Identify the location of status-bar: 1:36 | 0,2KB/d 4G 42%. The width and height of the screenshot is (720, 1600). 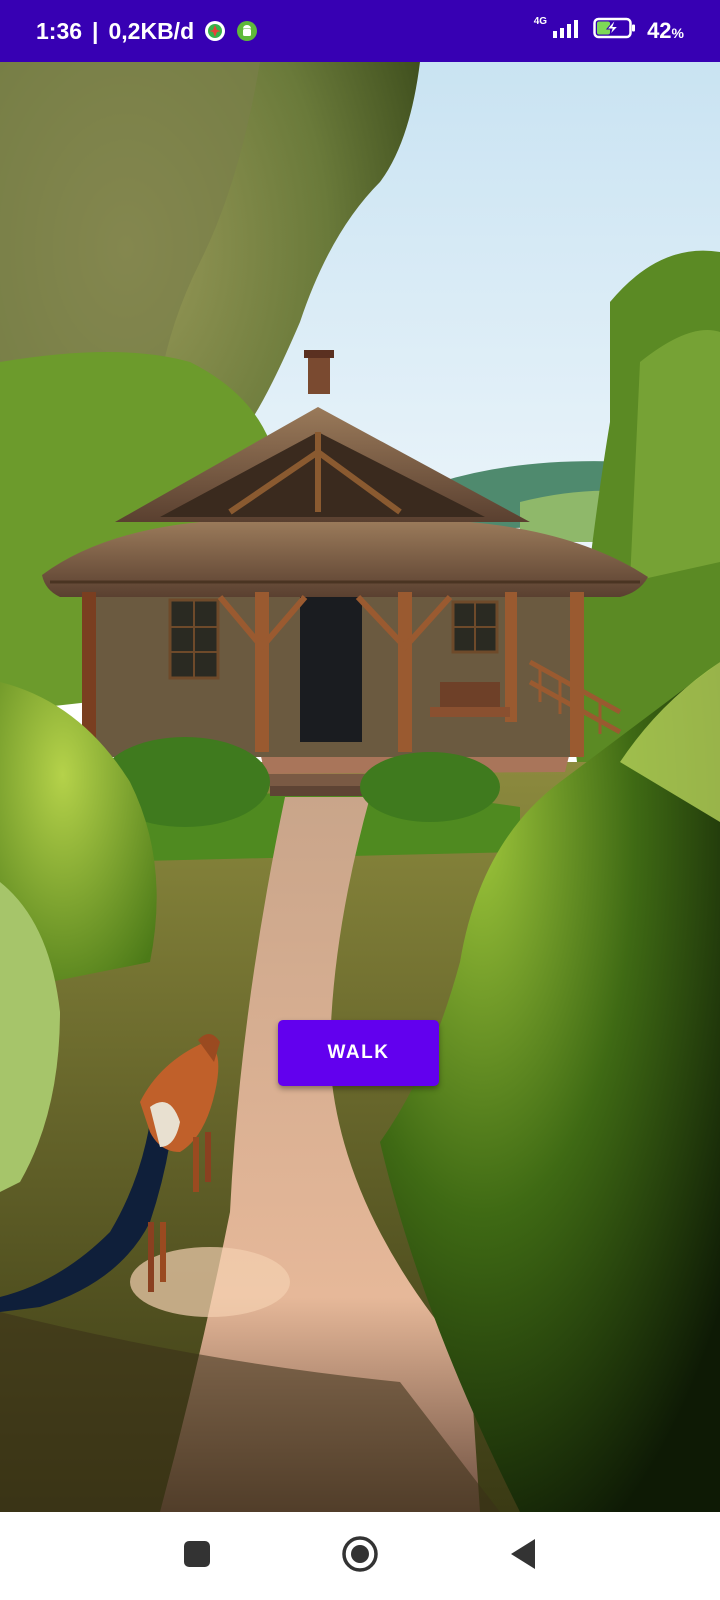
(360, 31).